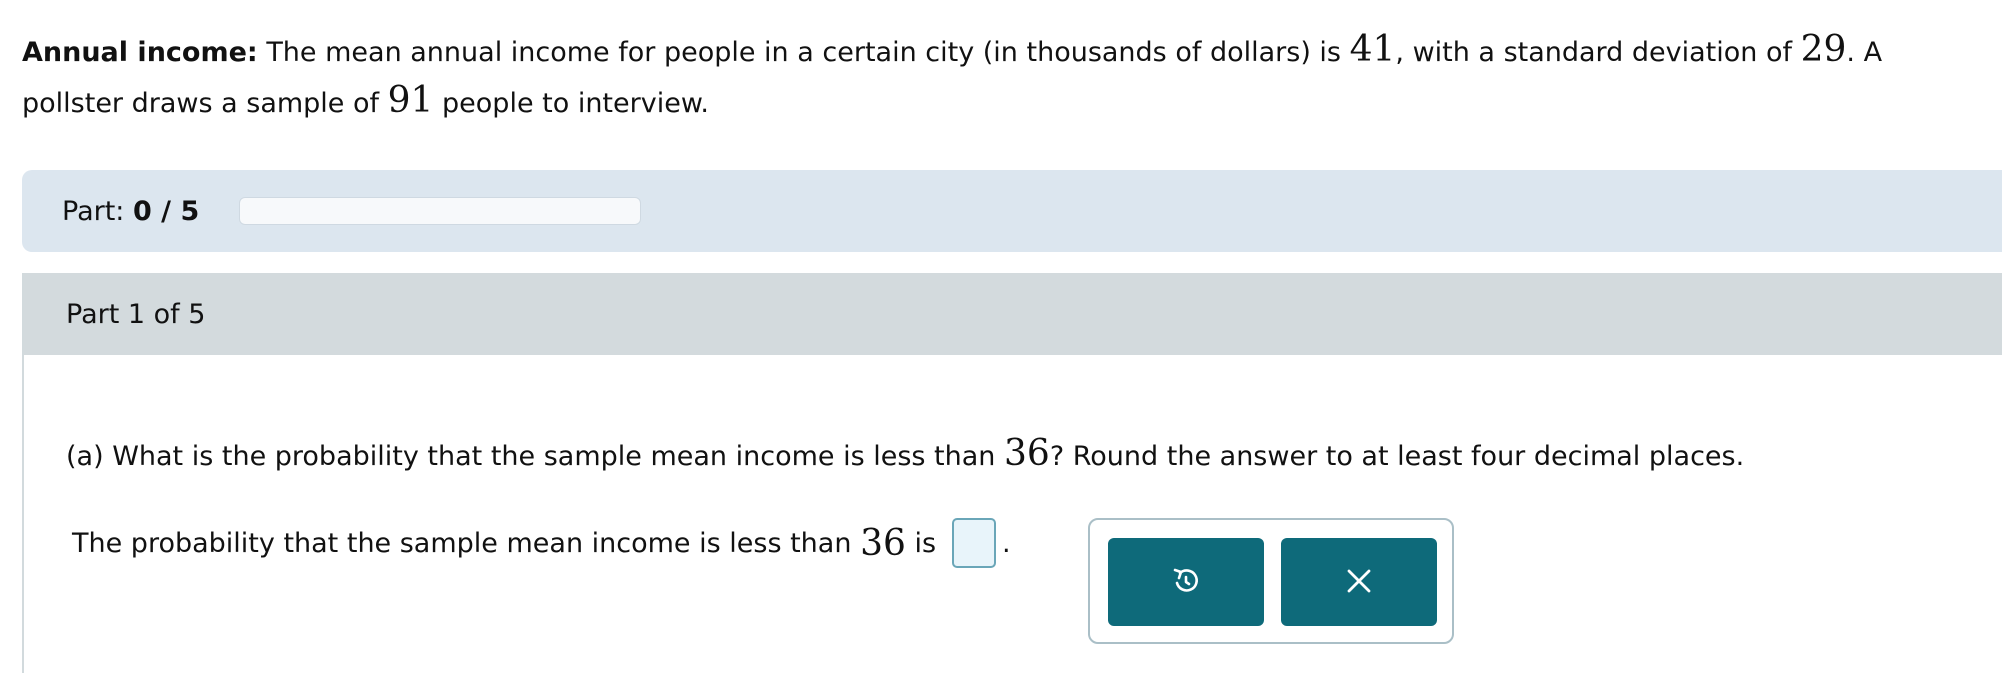  Describe the element at coordinates (140, 52) in the screenshot. I see `problem-title: Annual income:` at that location.